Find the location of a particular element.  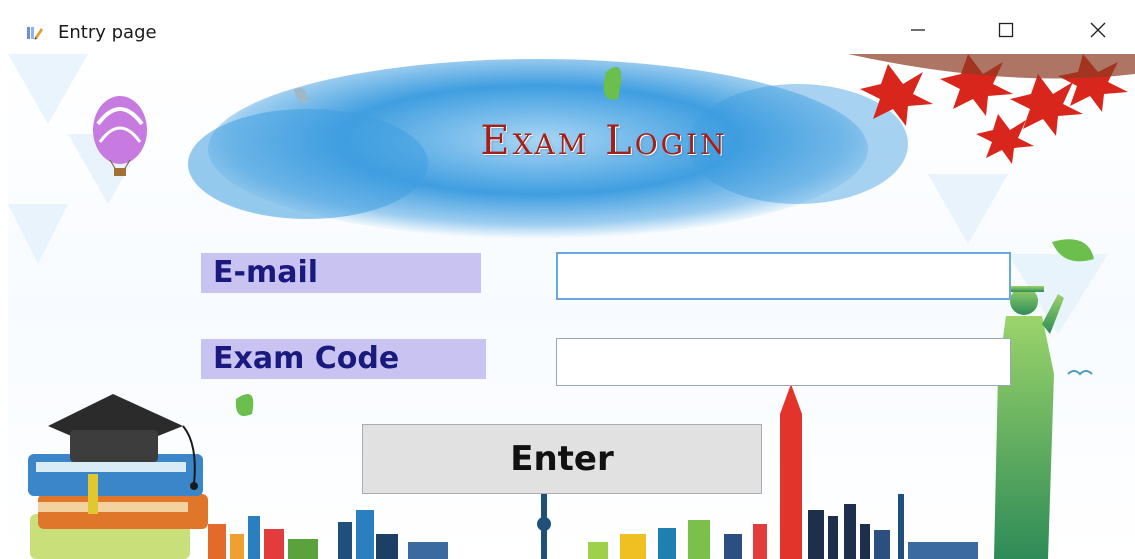

title-bar: Entry page is located at coordinates (567, 27).